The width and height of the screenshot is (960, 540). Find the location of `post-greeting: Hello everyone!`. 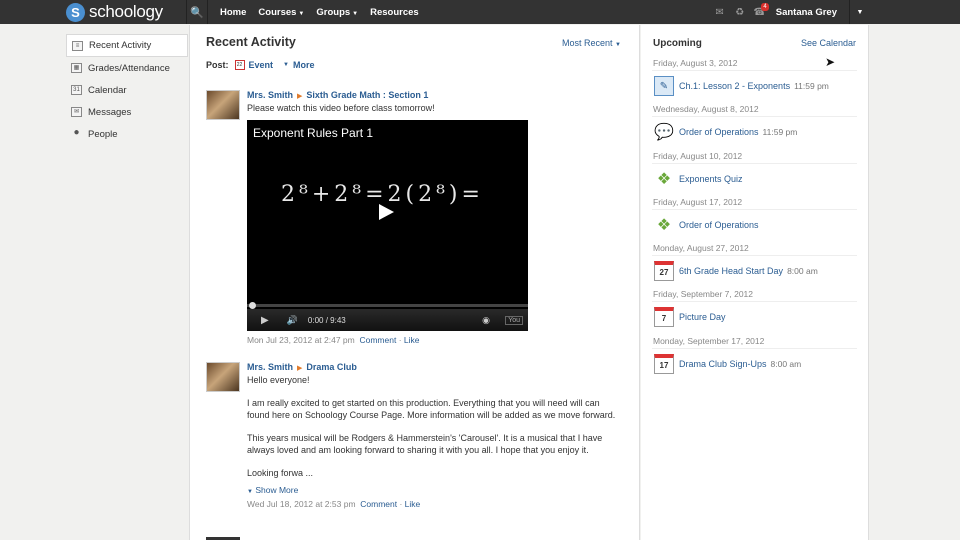

post-greeting: Hello everyone! is located at coordinates (278, 380).